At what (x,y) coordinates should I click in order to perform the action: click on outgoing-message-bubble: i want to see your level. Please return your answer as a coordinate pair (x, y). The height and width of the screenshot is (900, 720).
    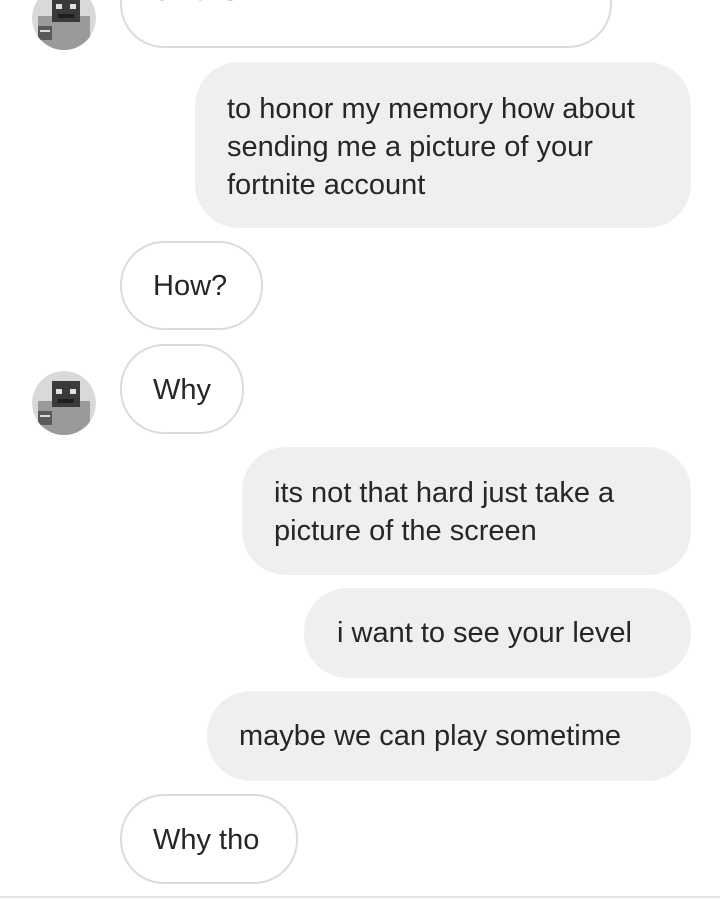
    Looking at the image, I should click on (497, 633).